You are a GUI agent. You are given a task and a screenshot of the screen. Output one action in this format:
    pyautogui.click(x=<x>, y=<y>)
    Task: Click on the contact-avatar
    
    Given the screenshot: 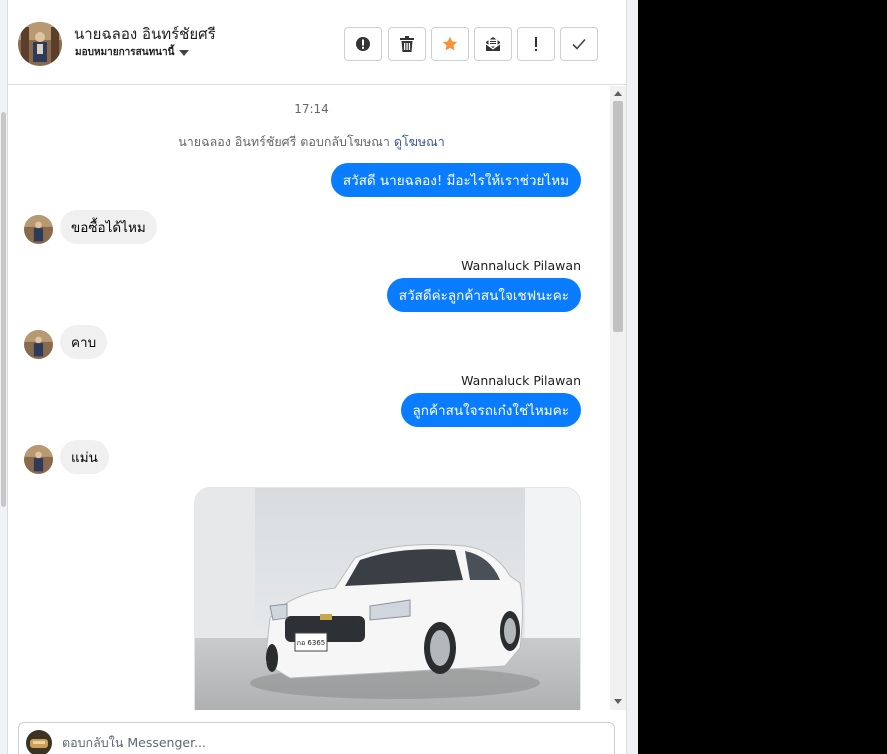 What is the action you would take?
    pyautogui.click(x=40, y=44)
    